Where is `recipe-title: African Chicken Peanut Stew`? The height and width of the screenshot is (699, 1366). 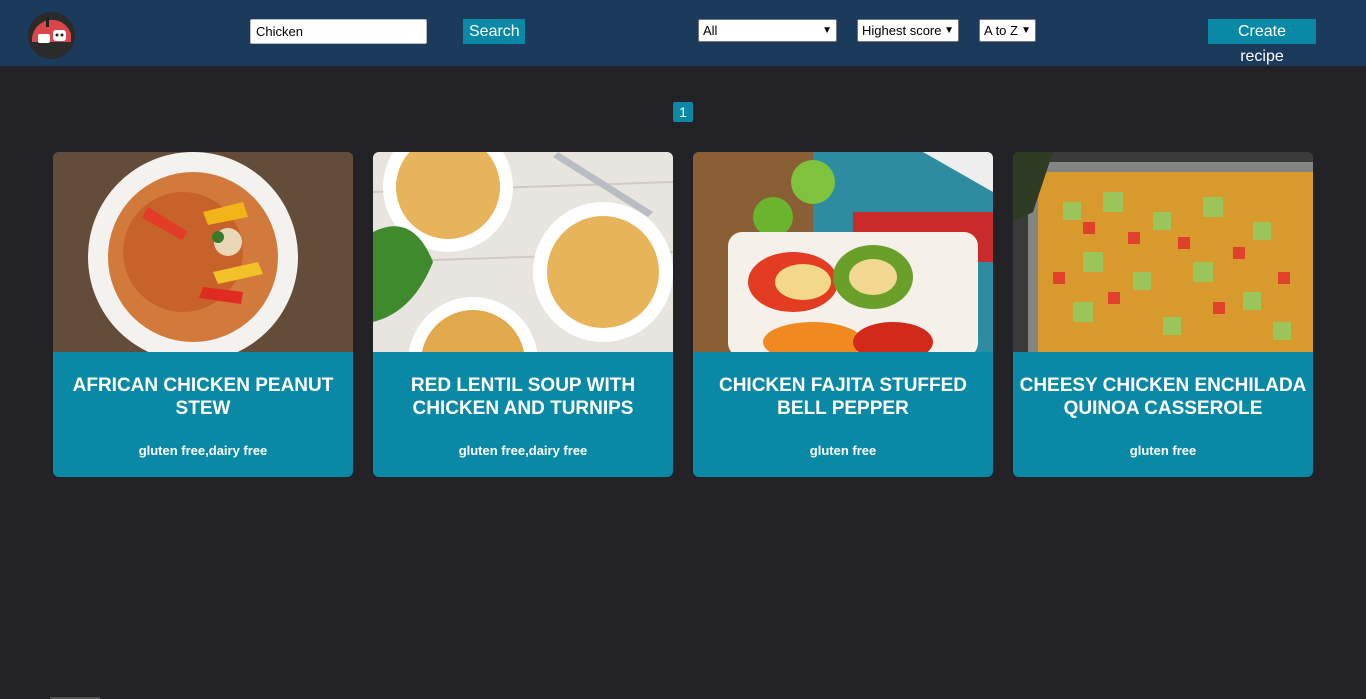
recipe-title: African Chicken Peanut Stew is located at coordinates (203, 397).